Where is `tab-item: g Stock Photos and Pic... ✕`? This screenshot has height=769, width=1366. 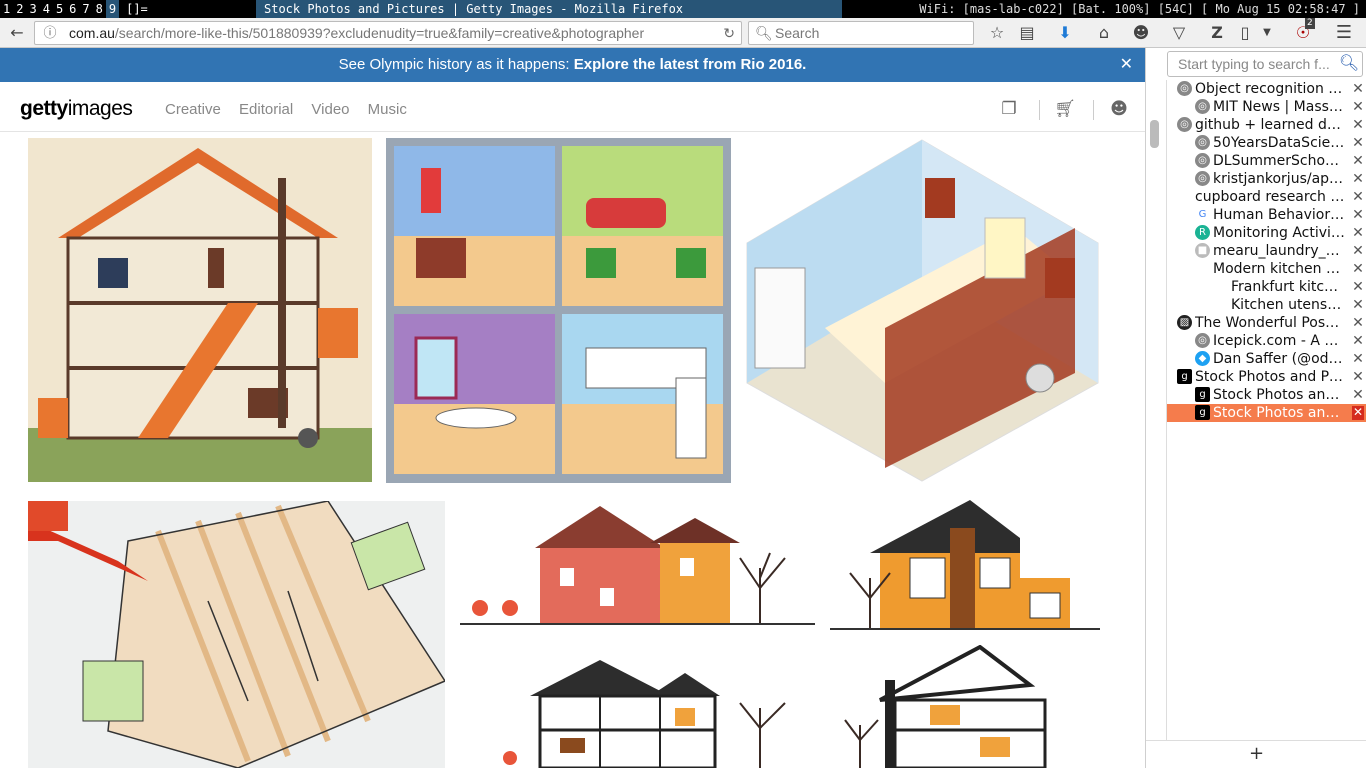 tab-item: g Stock Photos and Pic... ✕ is located at coordinates (1266, 377).